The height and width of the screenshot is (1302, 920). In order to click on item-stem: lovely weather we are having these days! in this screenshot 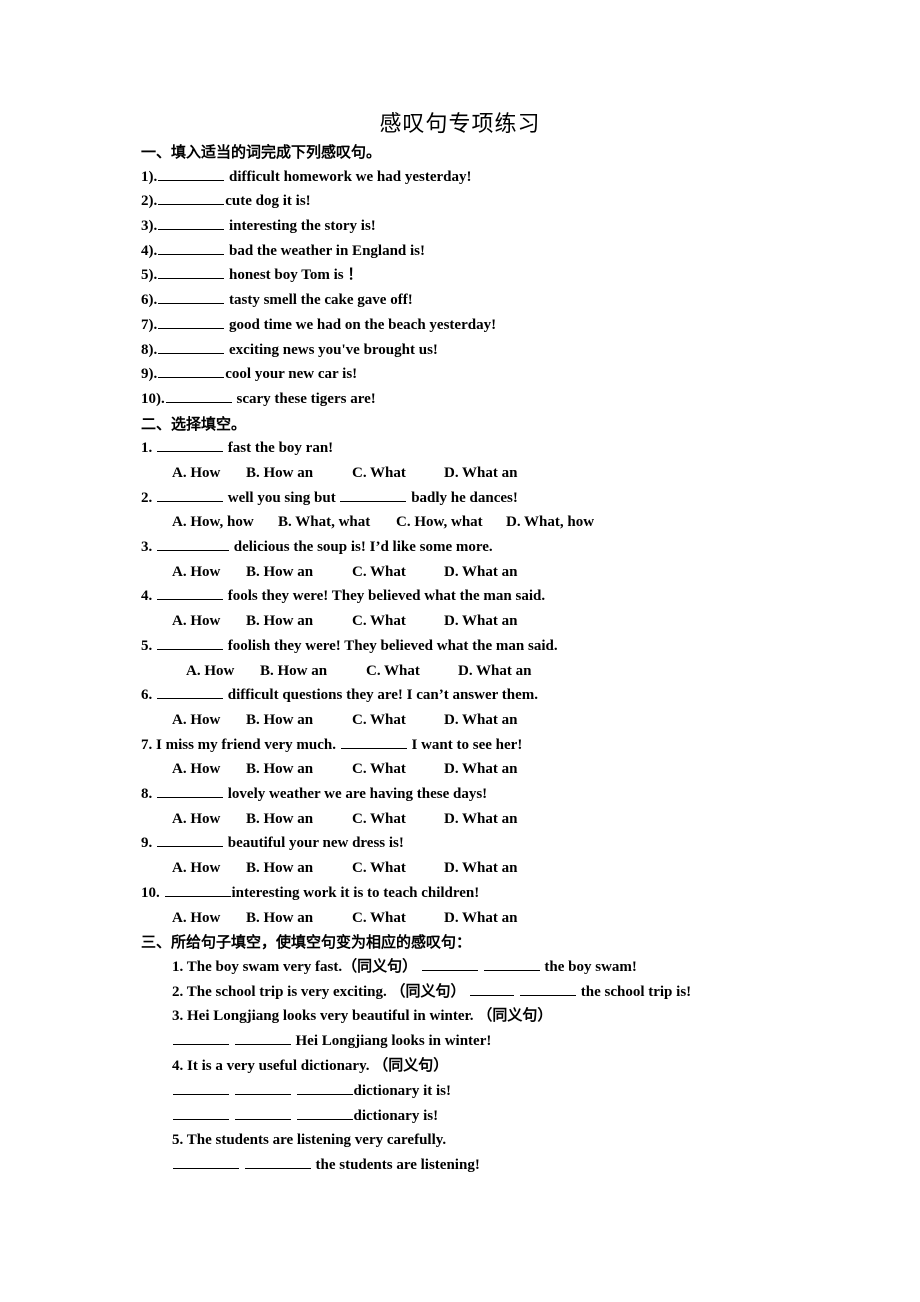, I will do `click(357, 794)`.